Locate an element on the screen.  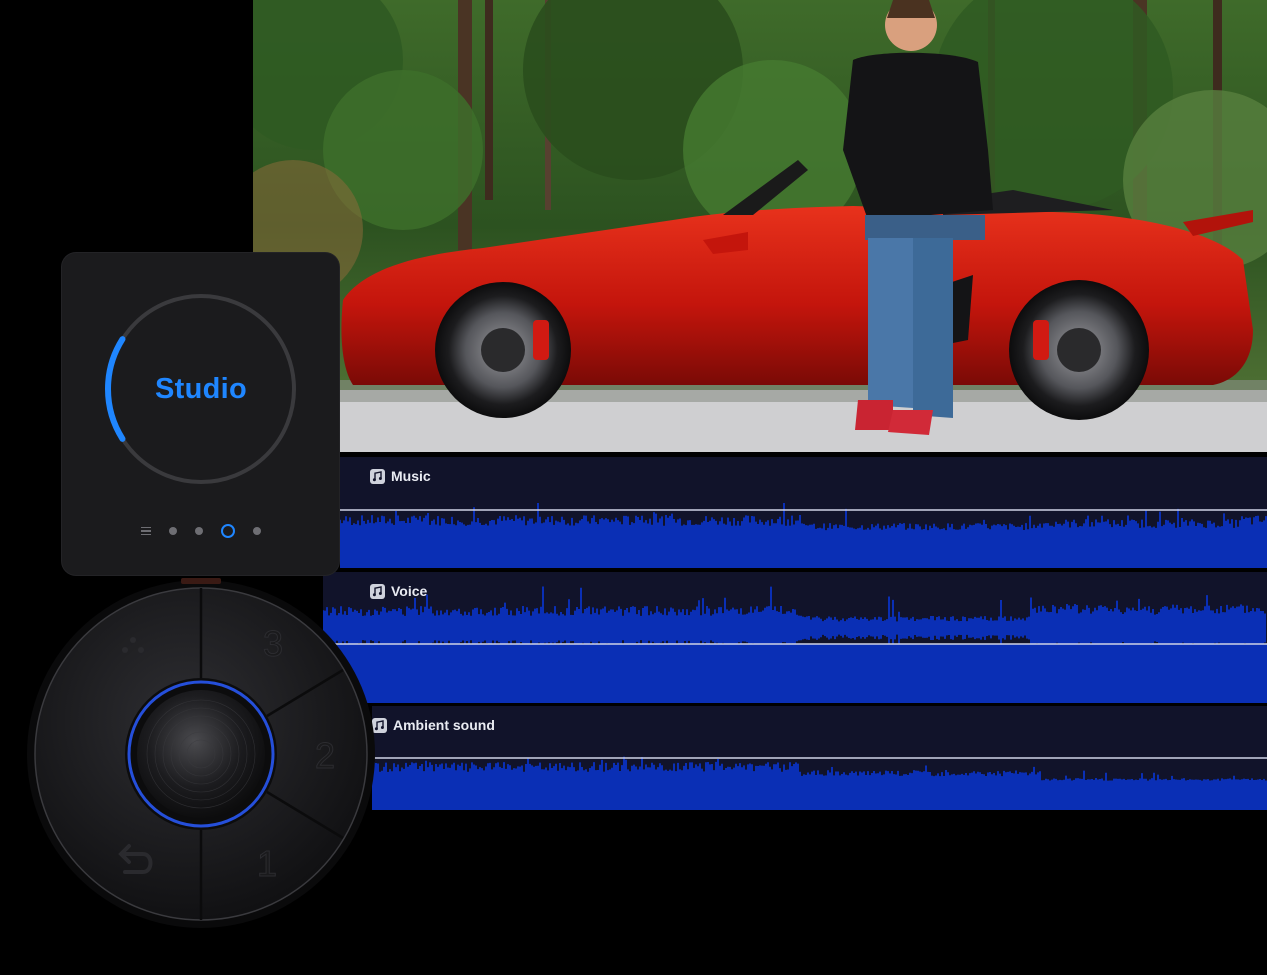
preset-3-button: 3 is located at coordinates (273, 644).